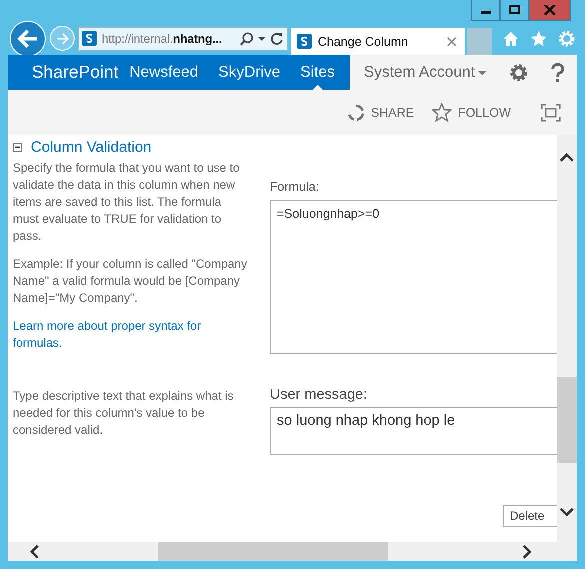 Image resolution: width=585 pixels, height=569 pixels. I want to click on formula-field: =Soluongnhap>=0, so click(413, 277).